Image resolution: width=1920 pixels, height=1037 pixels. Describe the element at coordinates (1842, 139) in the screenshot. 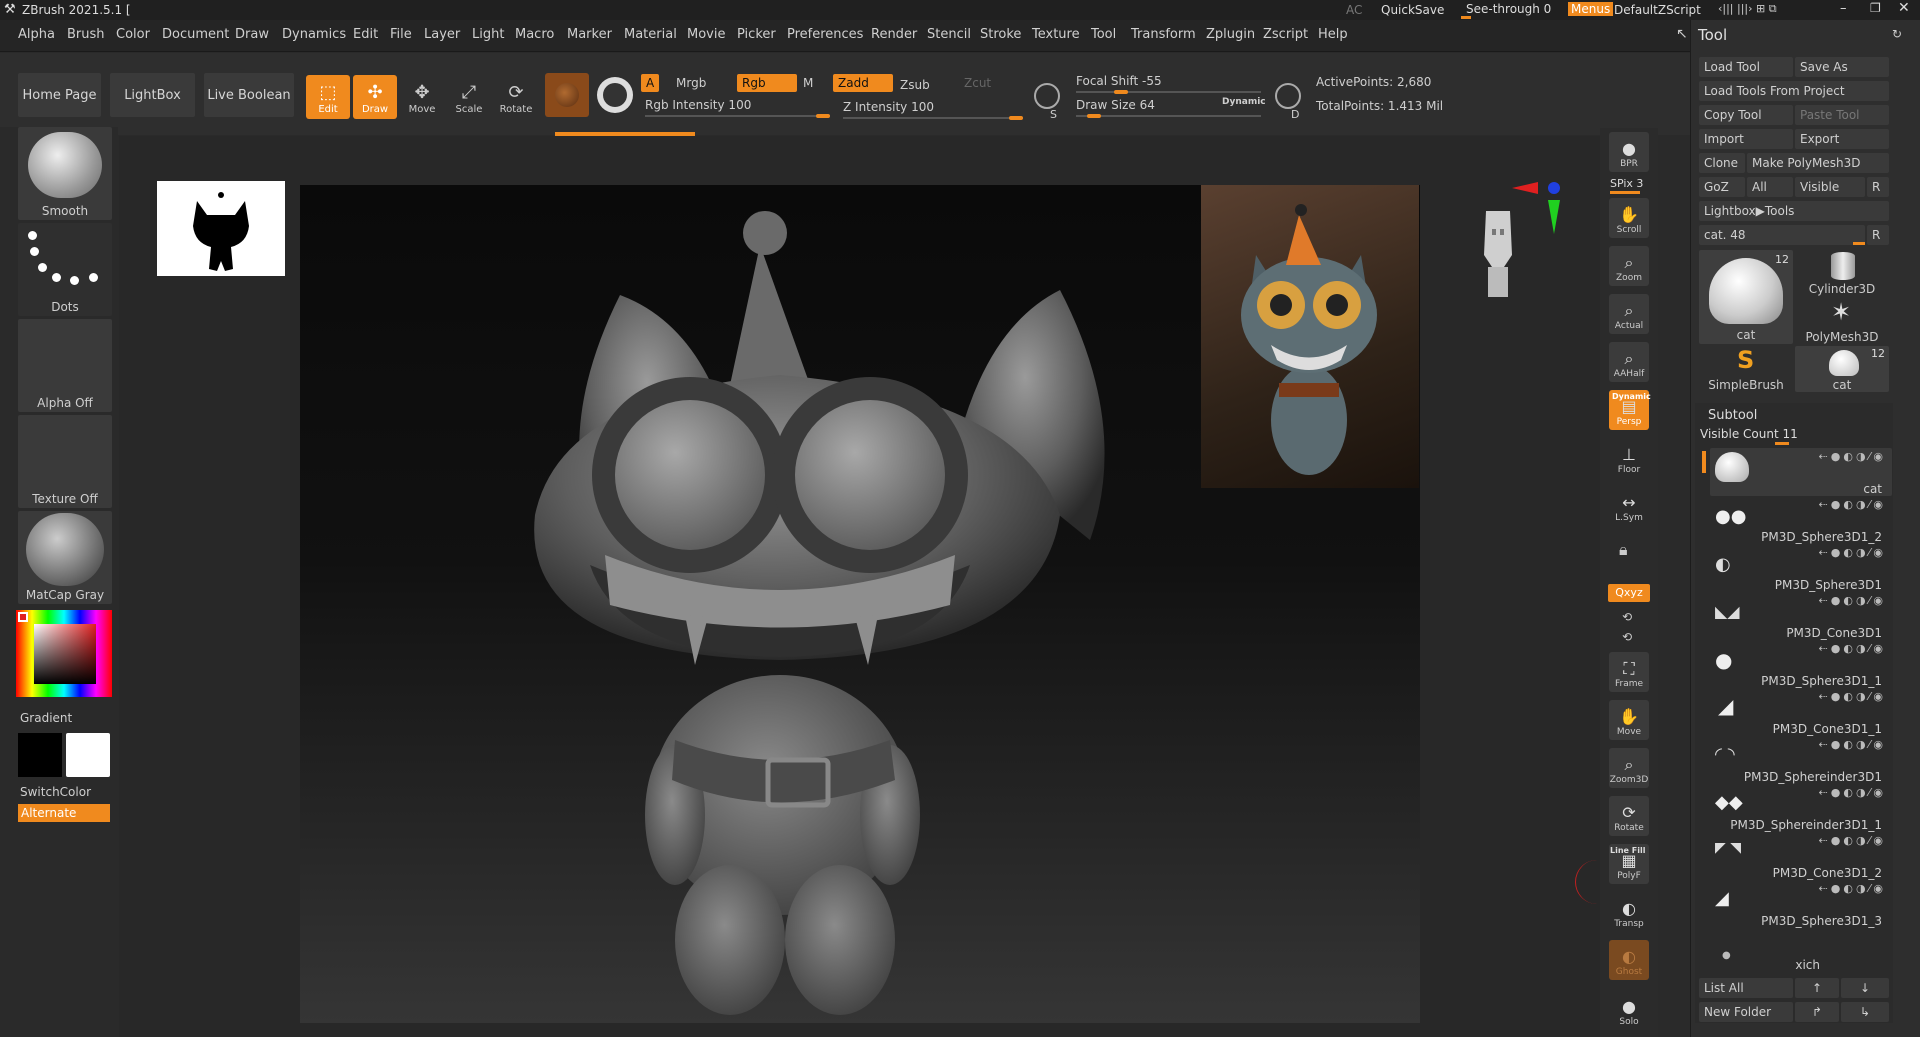

I see `export-button: Export` at that location.